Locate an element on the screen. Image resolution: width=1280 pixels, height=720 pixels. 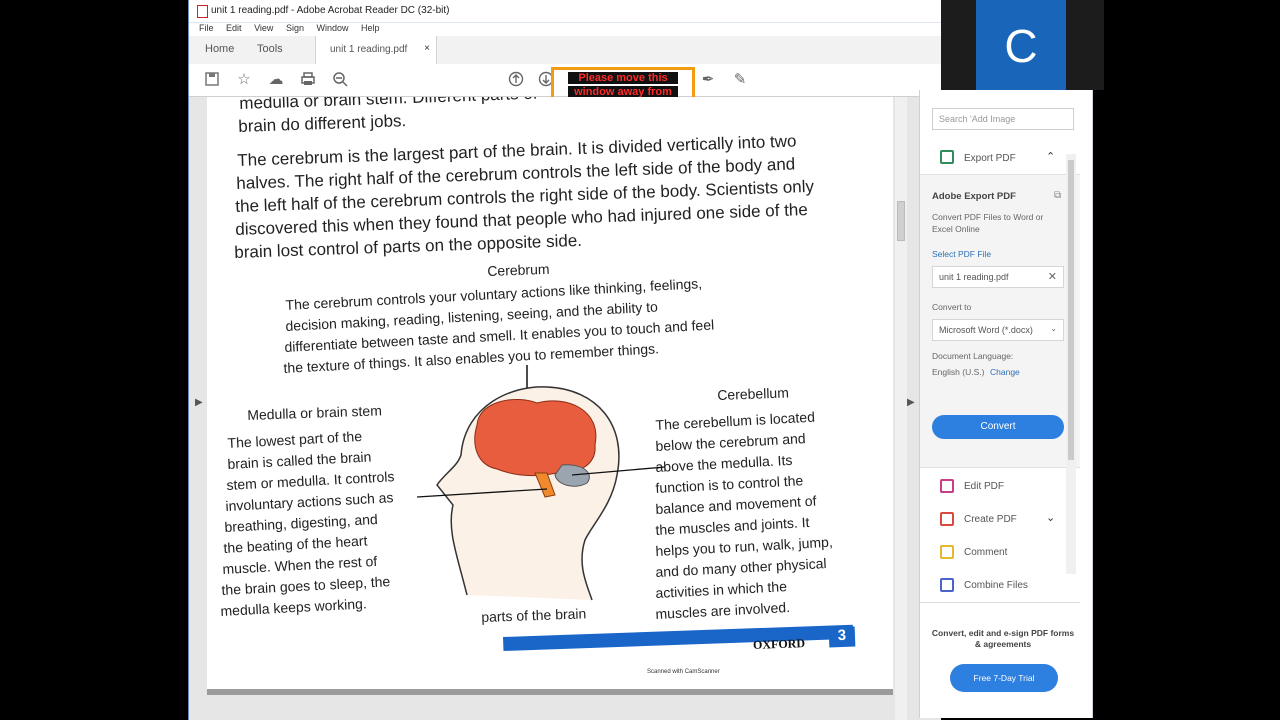
star-icon: ☆ is located at coordinates (244, 80).